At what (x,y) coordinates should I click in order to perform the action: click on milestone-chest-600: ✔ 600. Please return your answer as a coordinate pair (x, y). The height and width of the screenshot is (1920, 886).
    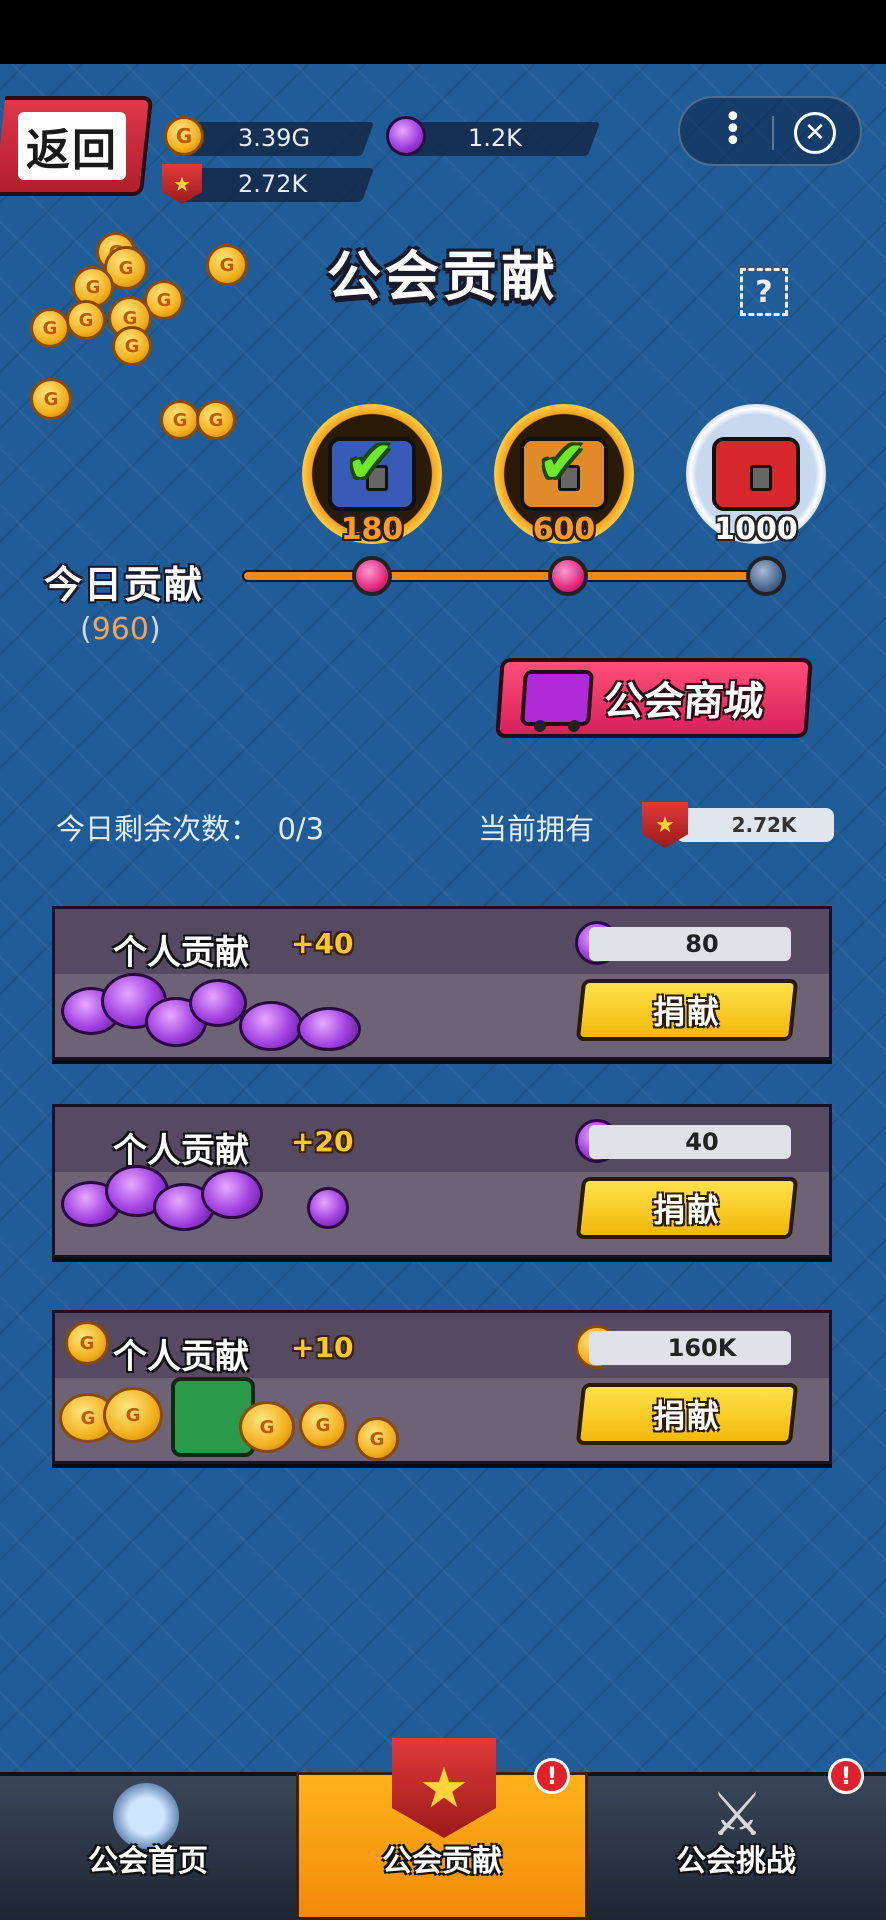
    Looking at the image, I should click on (564, 479).